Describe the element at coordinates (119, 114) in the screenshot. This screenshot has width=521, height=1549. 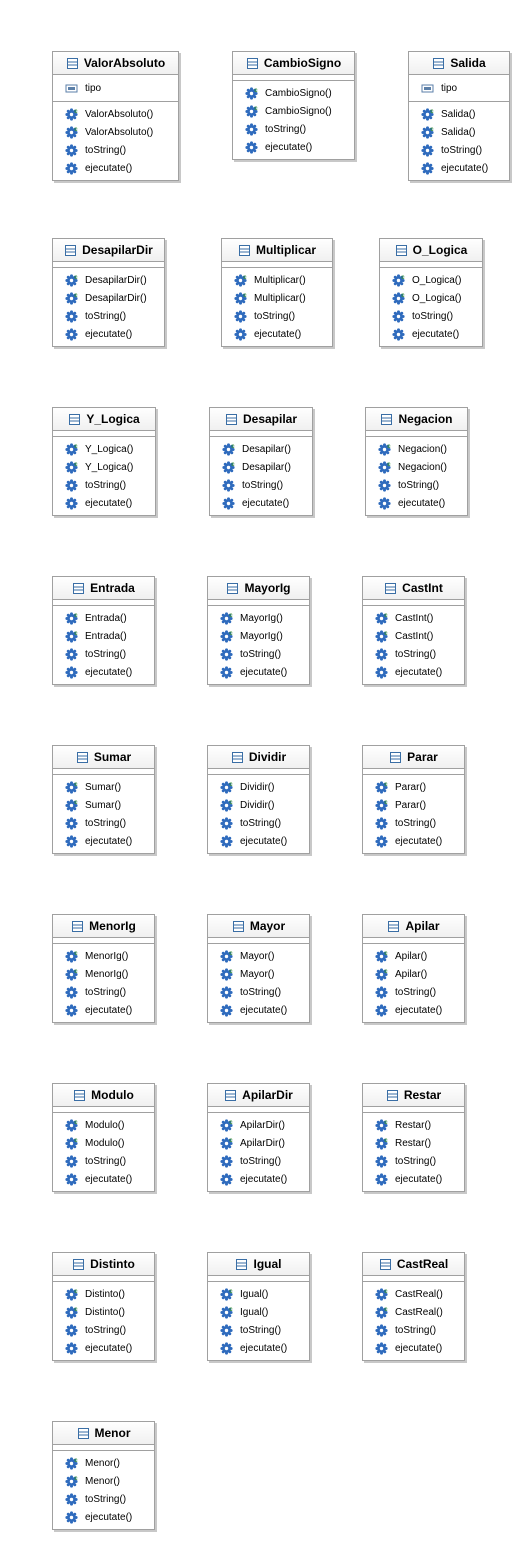
I see `method-label: ValorAbsoluto()` at that location.